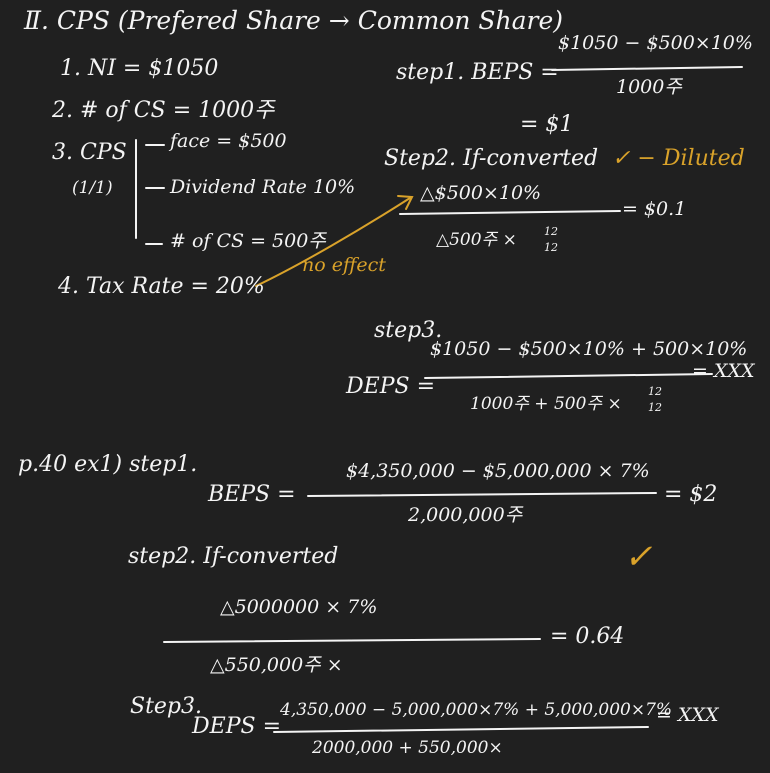 The image size is (770, 773). I want to click on given-face: face = $500, so click(228, 141).